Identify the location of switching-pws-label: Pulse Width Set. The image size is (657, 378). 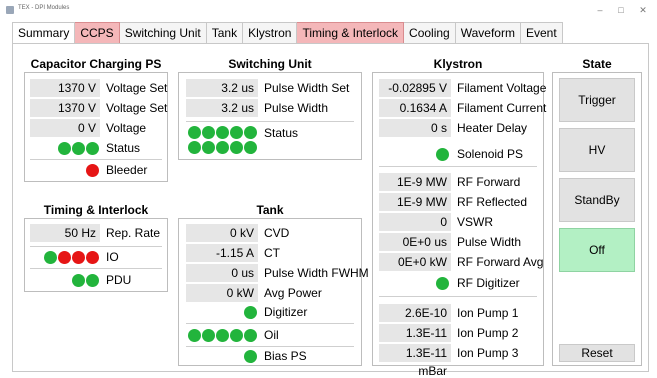
(307, 88).